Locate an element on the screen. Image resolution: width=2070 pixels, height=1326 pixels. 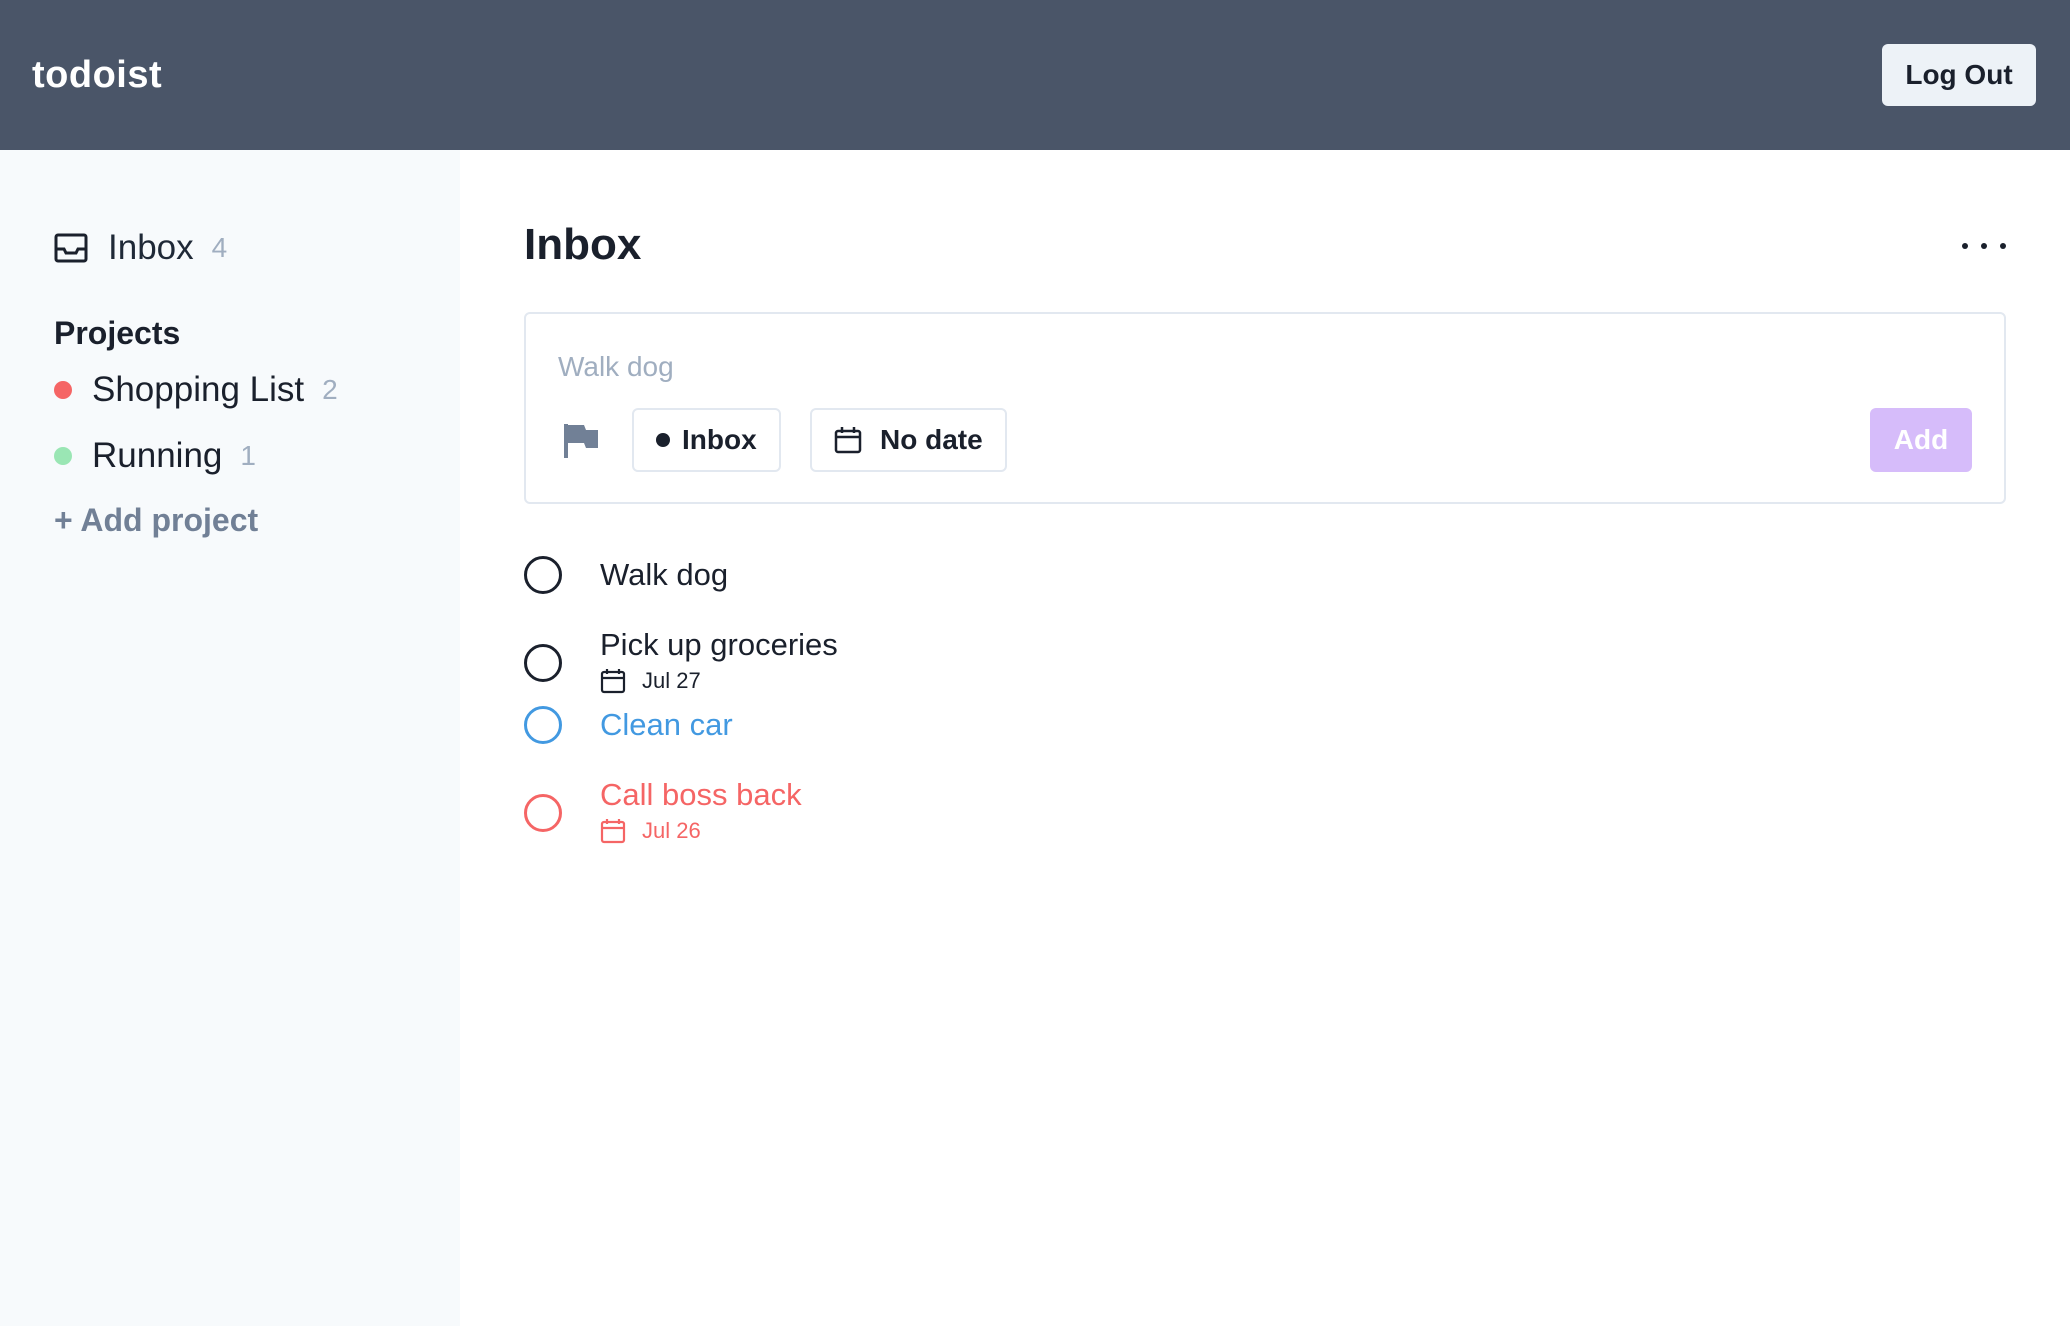
task-item: Call boss back Jul 26 is located at coordinates (663, 810).